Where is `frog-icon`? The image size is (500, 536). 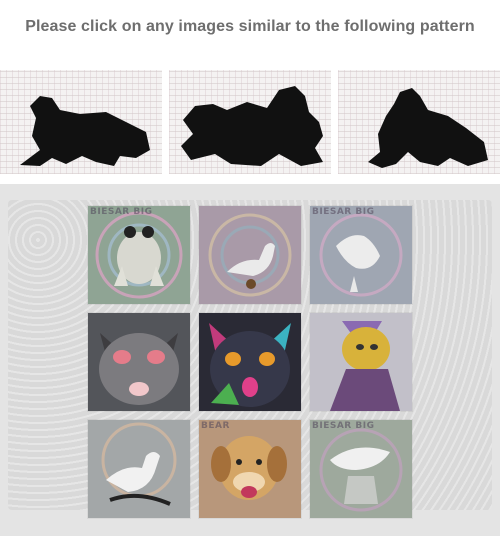
frog-icon is located at coordinates (139, 255).